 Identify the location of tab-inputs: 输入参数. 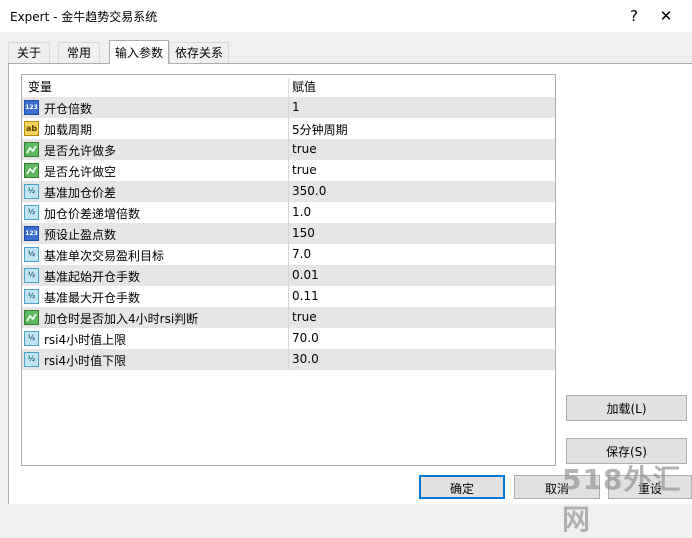
(139, 52).